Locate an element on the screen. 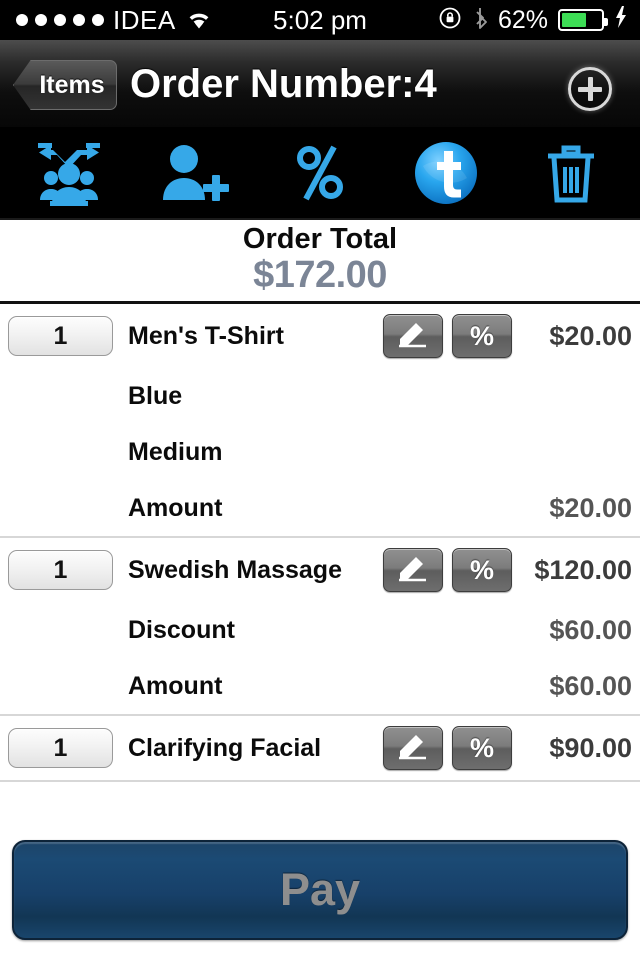  add-customer-icon is located at coordinates (194, 173).